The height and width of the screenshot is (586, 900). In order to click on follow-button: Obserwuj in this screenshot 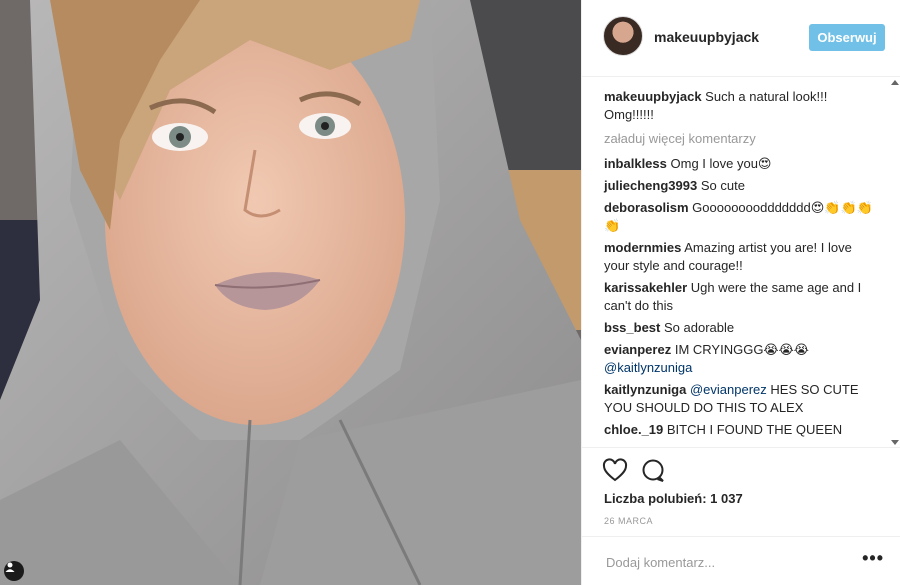, I will do `click(847, 37)`.